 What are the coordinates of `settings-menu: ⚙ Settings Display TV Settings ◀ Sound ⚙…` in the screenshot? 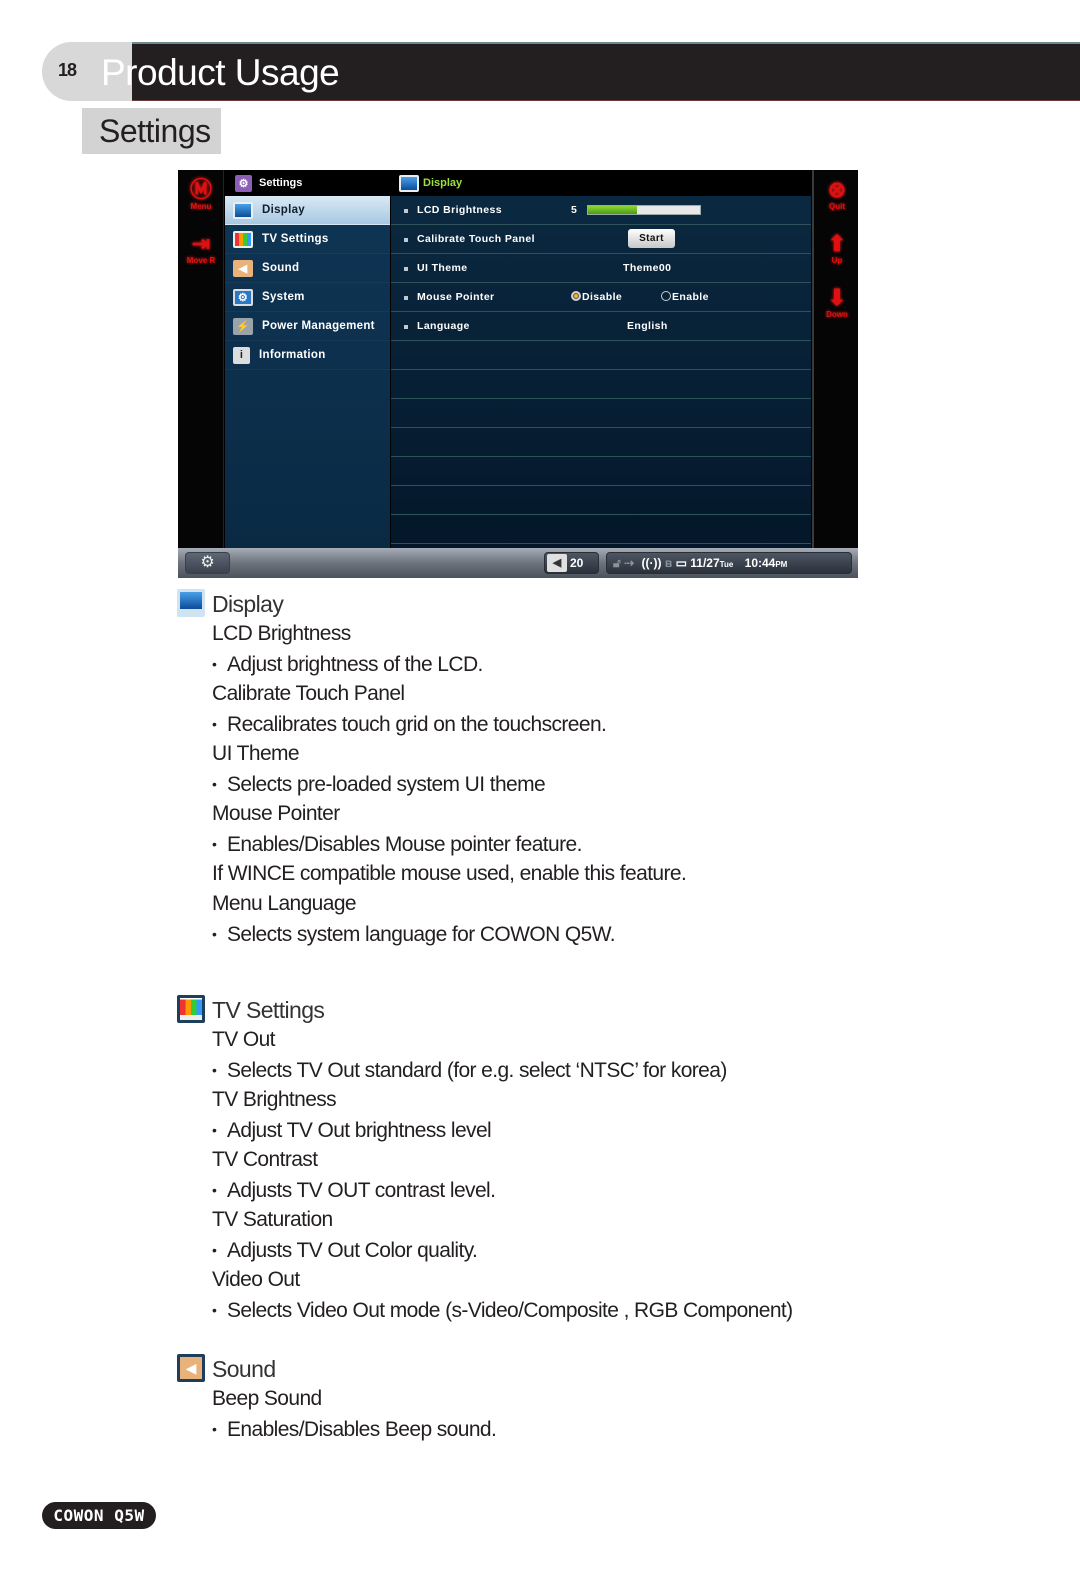 It's located at (307, 359).